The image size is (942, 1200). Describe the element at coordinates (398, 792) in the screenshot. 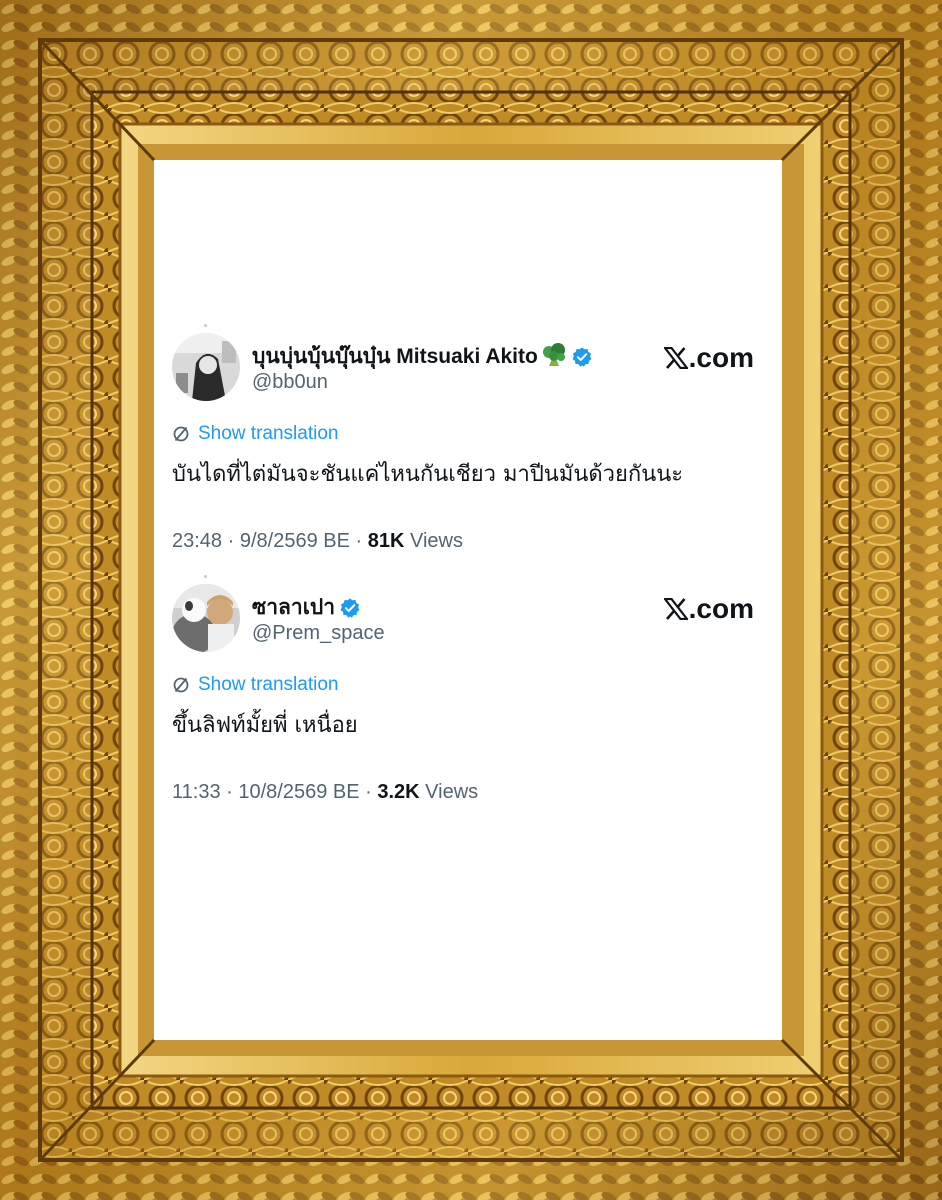

I see `views-count: 3.2K` at that location.